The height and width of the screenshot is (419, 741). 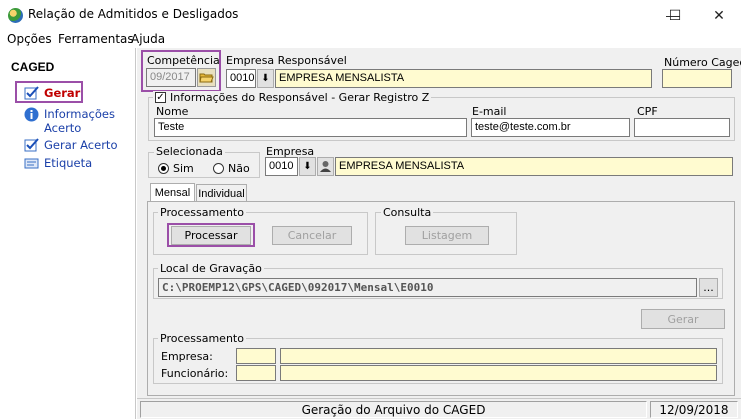 What do you see at coordinates (160, 97) in the screenshot?
I see `responsavel-checkbox: ✓` at bounding box center [160, 97].